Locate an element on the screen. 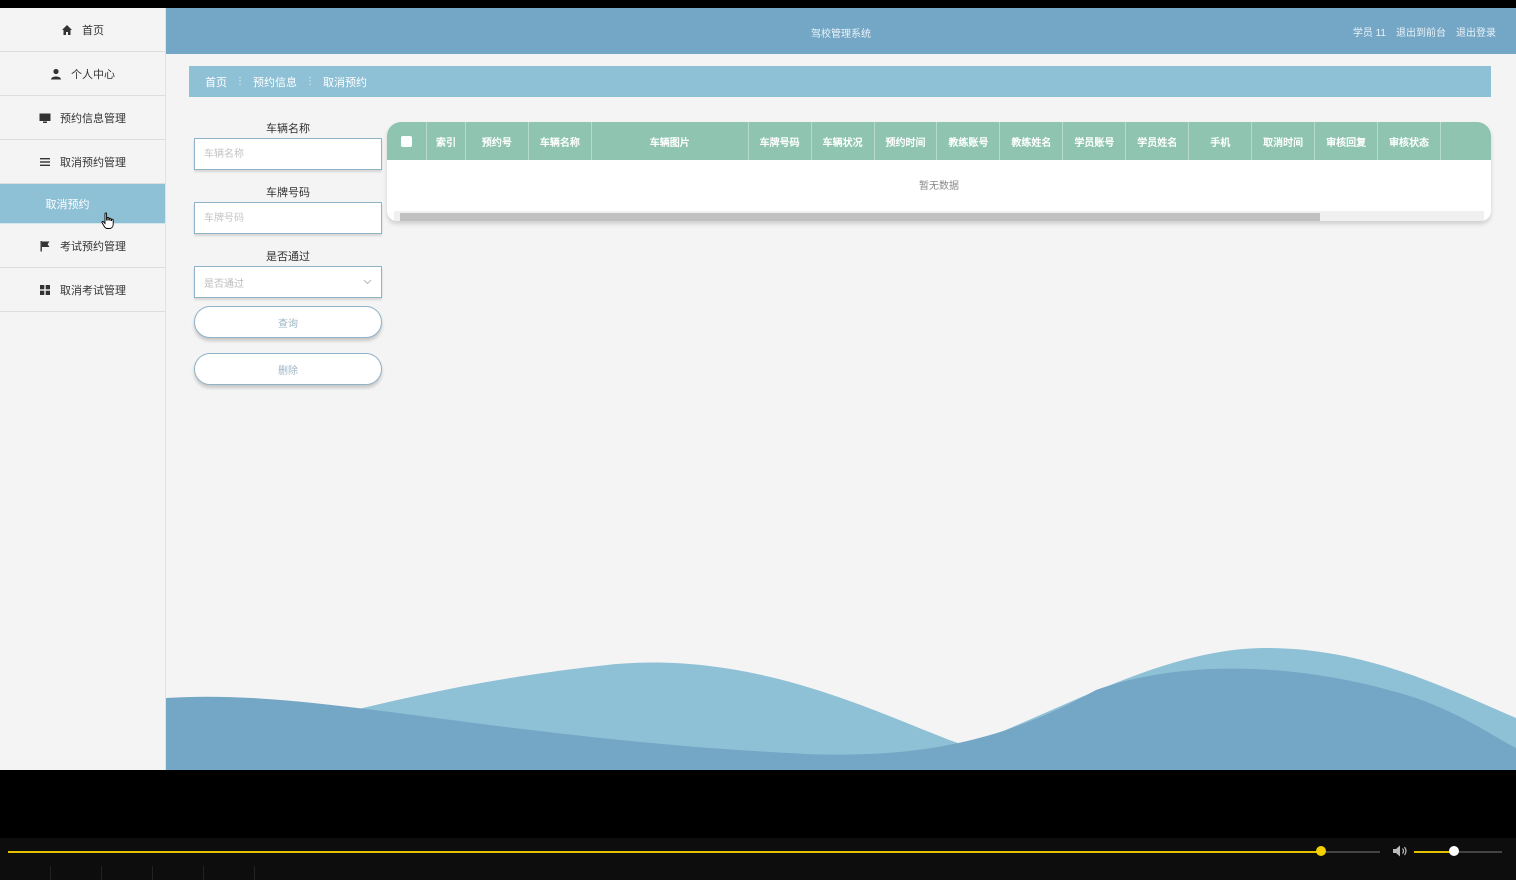 The width and height of the screenshot is (1516, 880). sidebar-item-cancel-booking: 取消预约 is located at coordinates (82, 206).